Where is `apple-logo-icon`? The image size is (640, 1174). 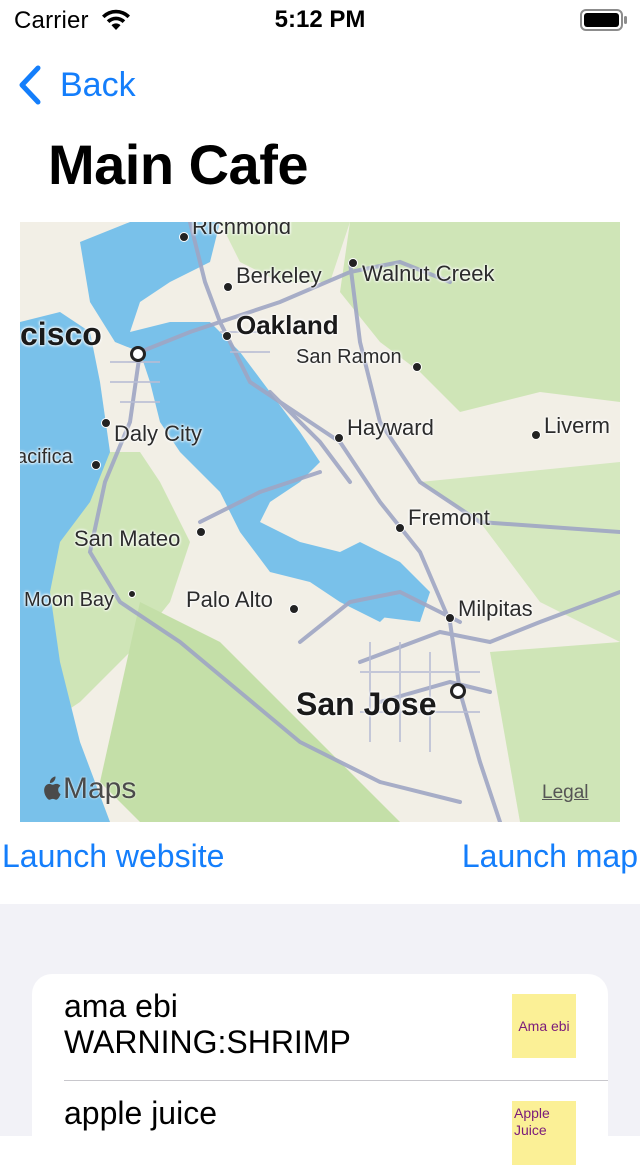 apple-logo-icon is located at coordinates (52, 788).